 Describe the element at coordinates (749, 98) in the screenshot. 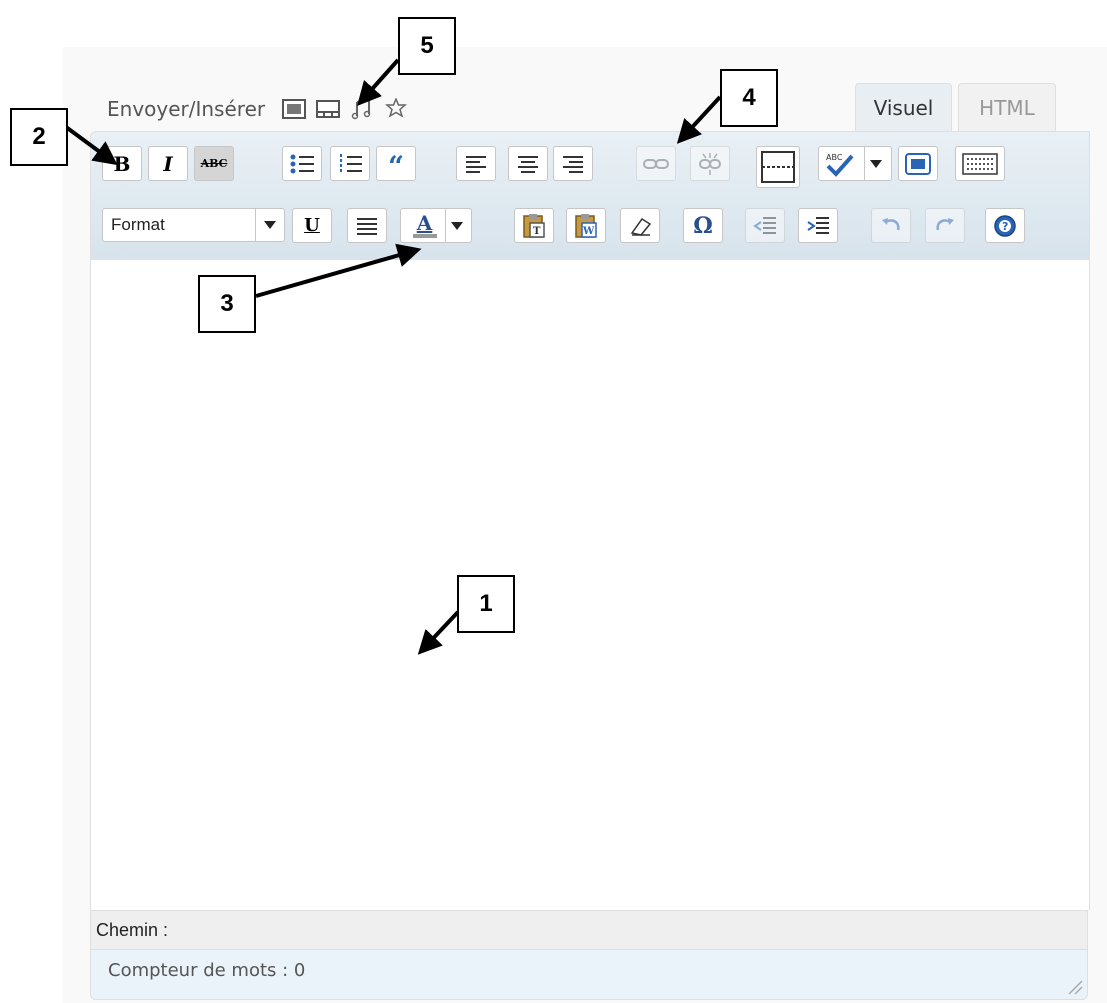

I see `callout-4: 4` at that location.